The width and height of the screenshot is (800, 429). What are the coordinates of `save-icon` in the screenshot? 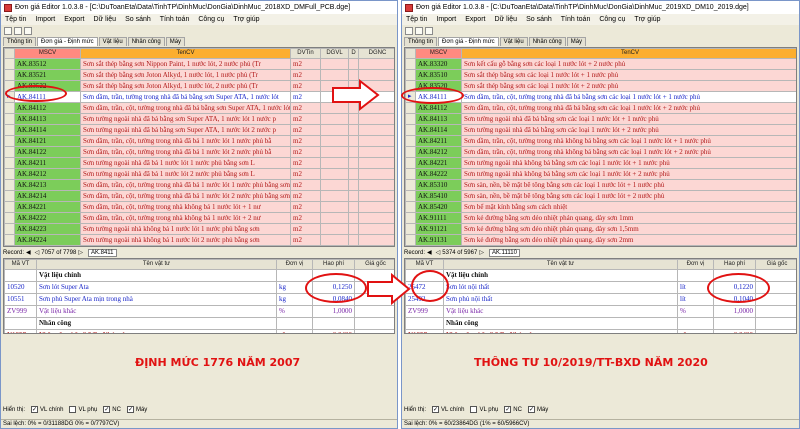 It's located at (429, 30).